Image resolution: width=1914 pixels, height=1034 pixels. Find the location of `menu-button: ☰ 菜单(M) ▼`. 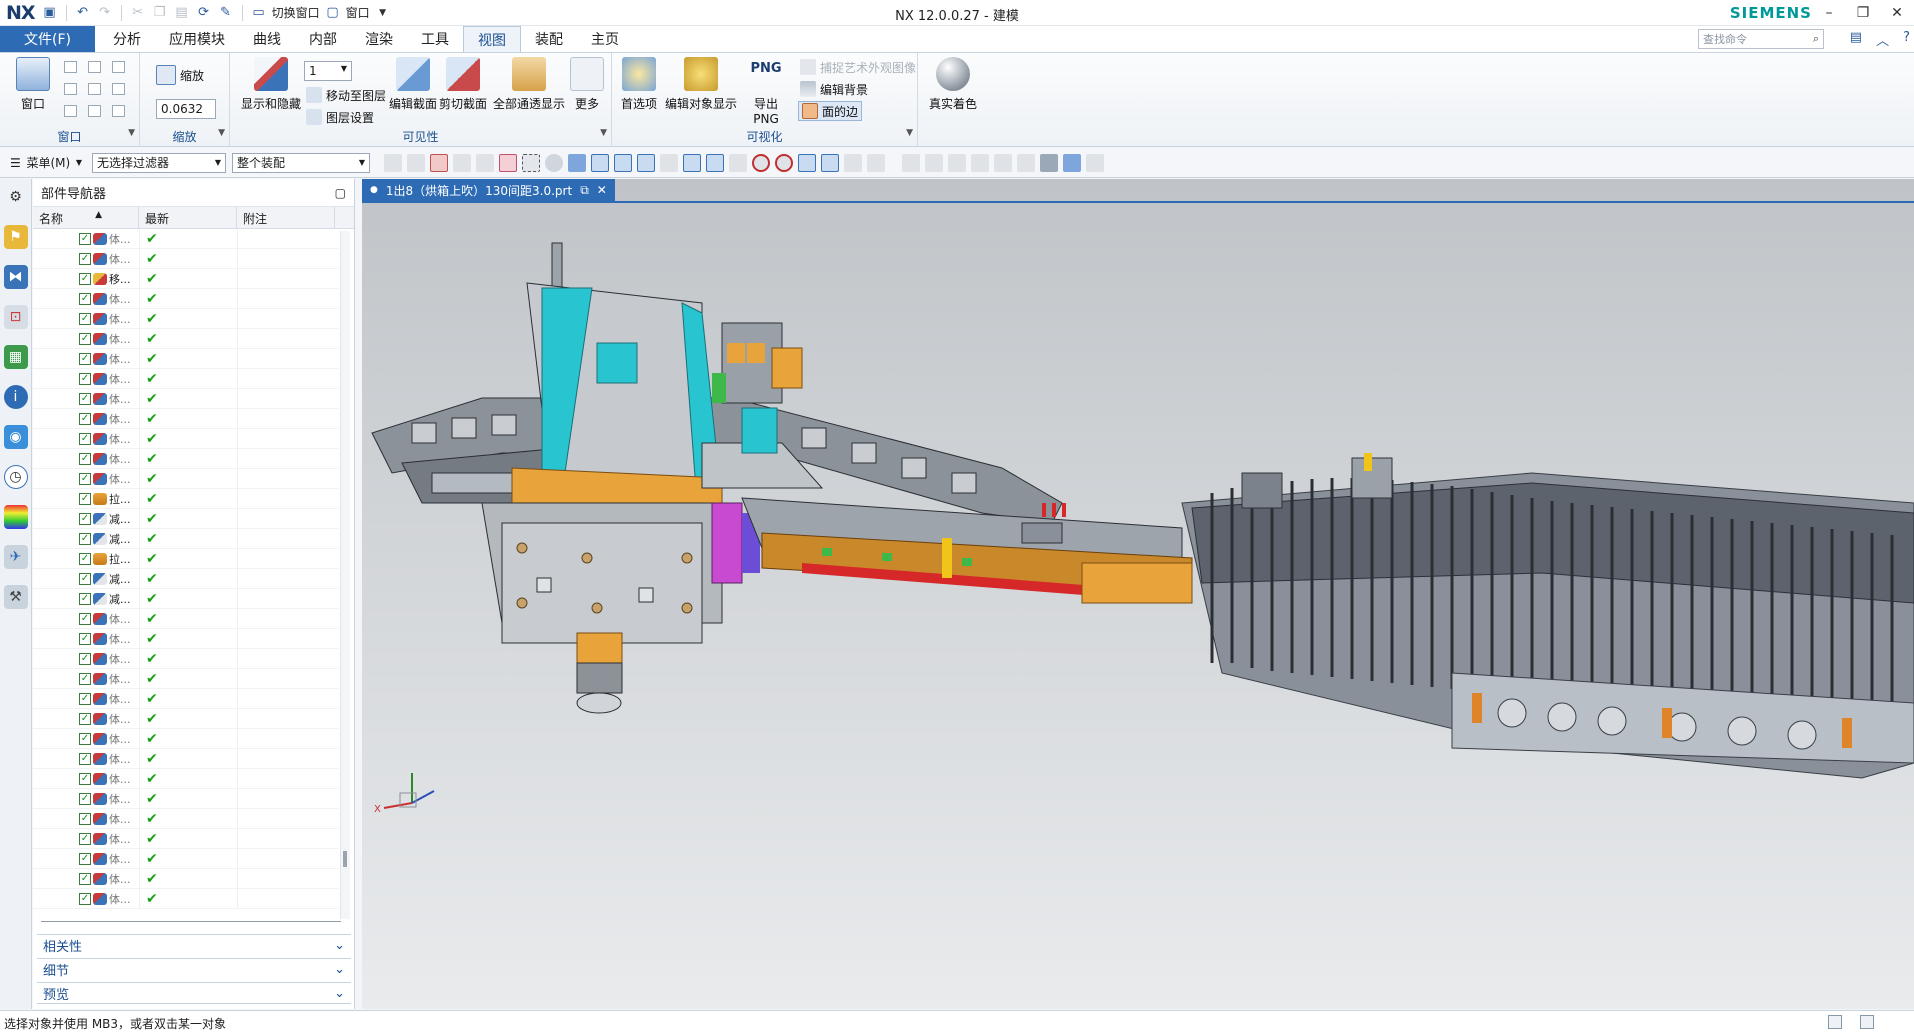

menu-button: ☰ 菜单(M) ▼ is located at coordinates (46, 163).